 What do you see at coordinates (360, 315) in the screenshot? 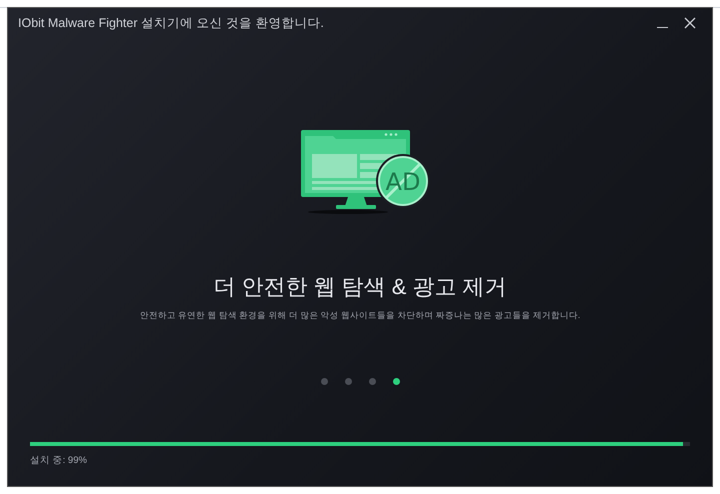
I see `feature-description: 안전하고 유연한 웹 탐색 환경을 위해 더 많은 악성 웹사이트들을 차단하며 짜증나는 많은 광고들을 제거합니다.` at bounding box center [360, 315].